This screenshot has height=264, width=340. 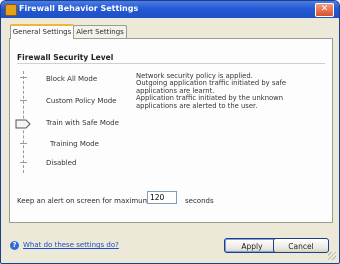 I want to click on alert-duration-label: Keep an alert on screen for maximum, so click(x=83, y=201).